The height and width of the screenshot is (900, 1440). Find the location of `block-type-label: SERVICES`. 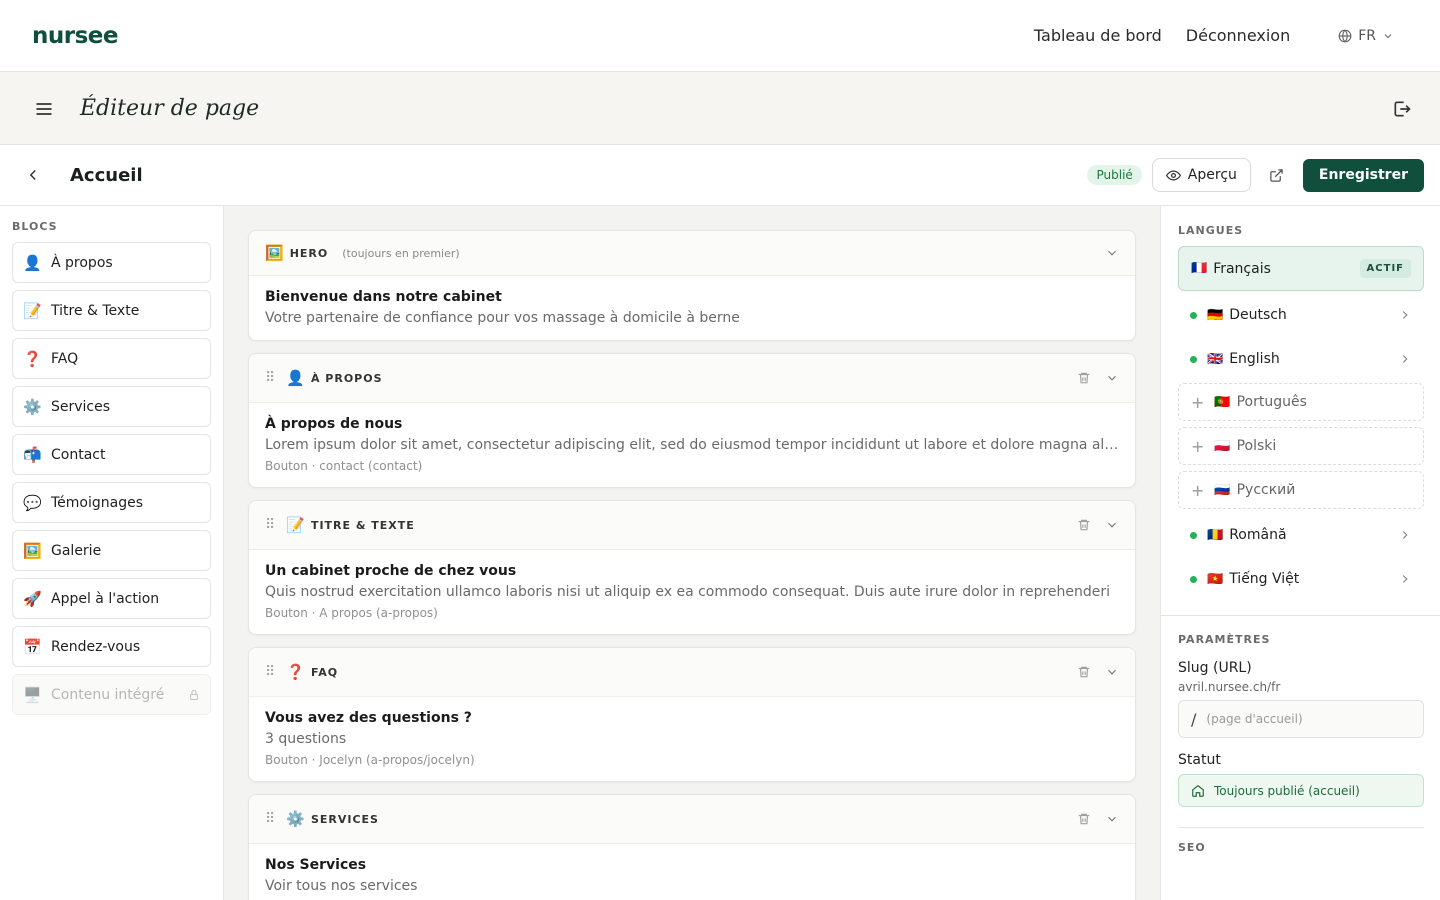

block-type-label: SERVICES is located at coordinates (344, 819).